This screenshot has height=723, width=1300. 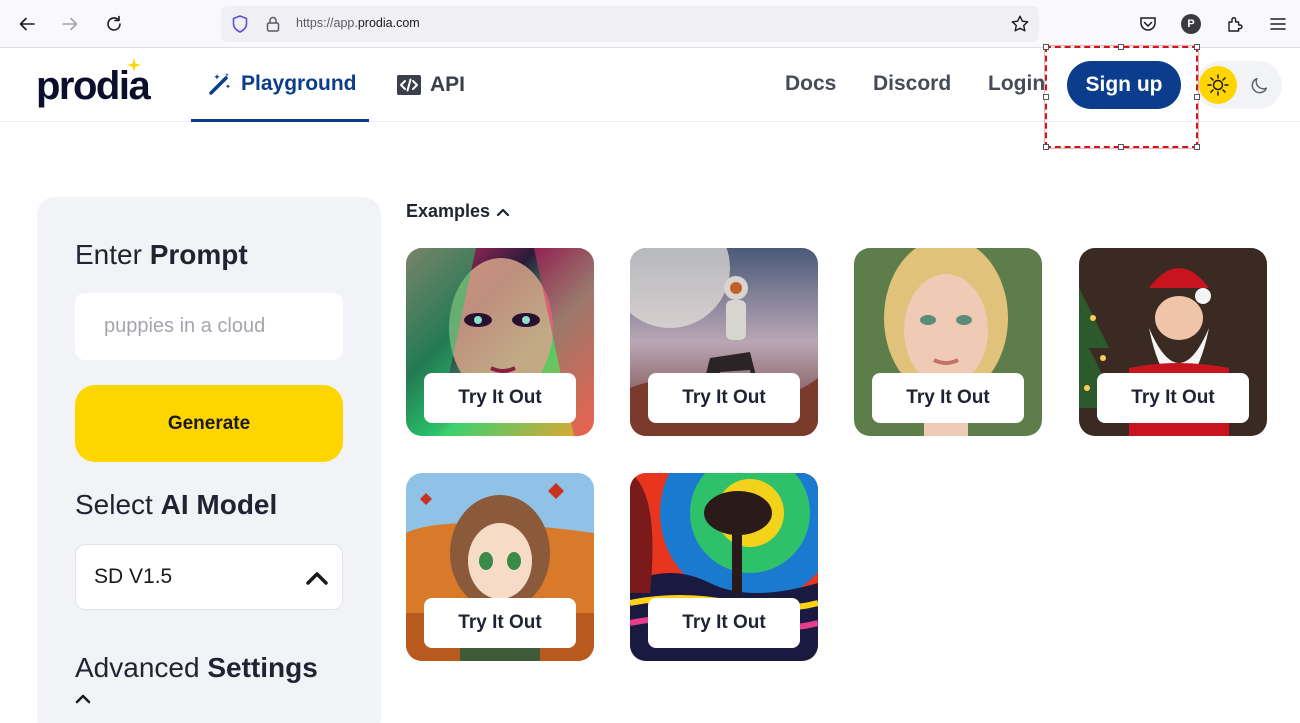 I want to click on url-text: https://app.prodia.com, so click(x=358, y=23).